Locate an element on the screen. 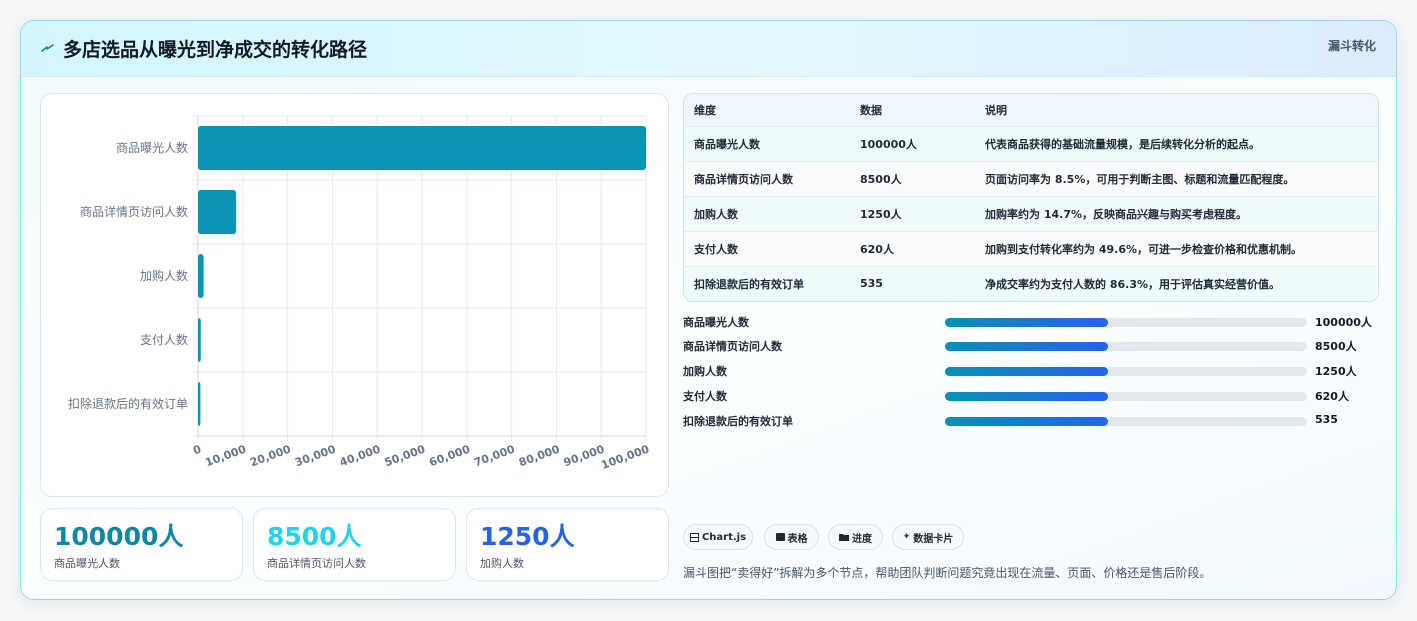 This screenshot has height=621, width=1417. y-category-label: 加购人数 is located at coordinates (164, 275).